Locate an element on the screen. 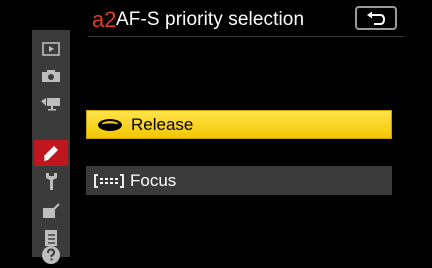  tab-setup is located at coordinates (51, 181).